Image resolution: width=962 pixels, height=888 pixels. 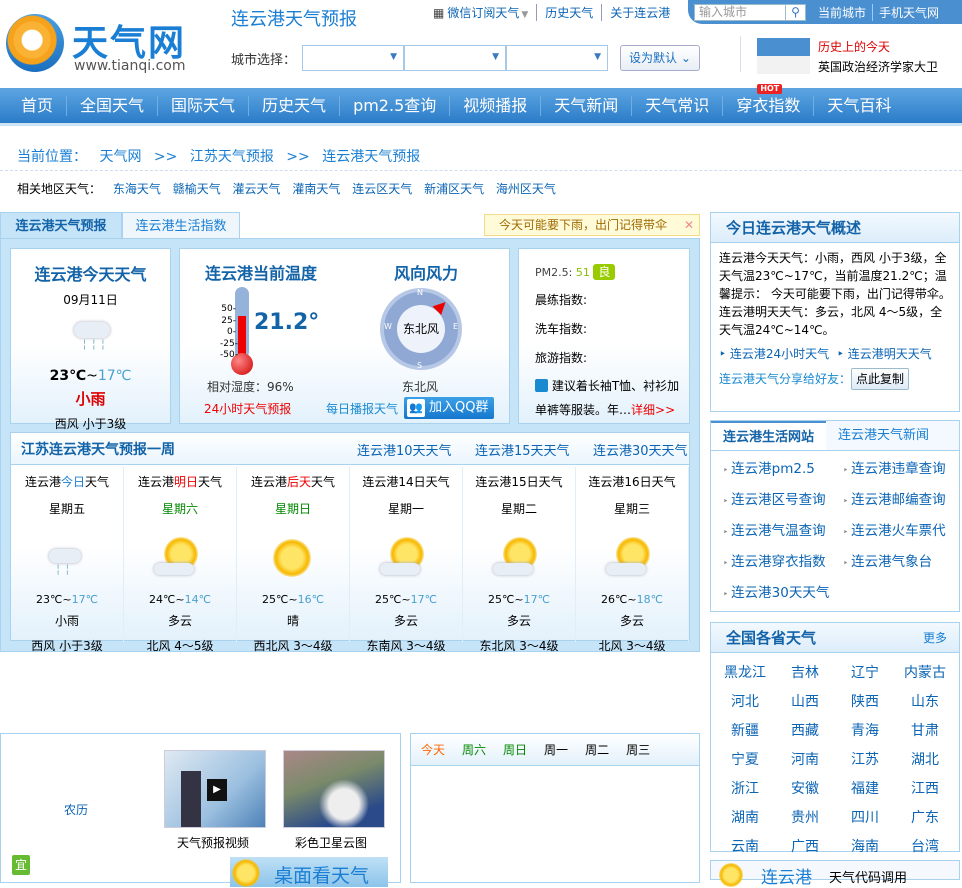 I want to click on province-link: 广东, so click(x=925, y=817).